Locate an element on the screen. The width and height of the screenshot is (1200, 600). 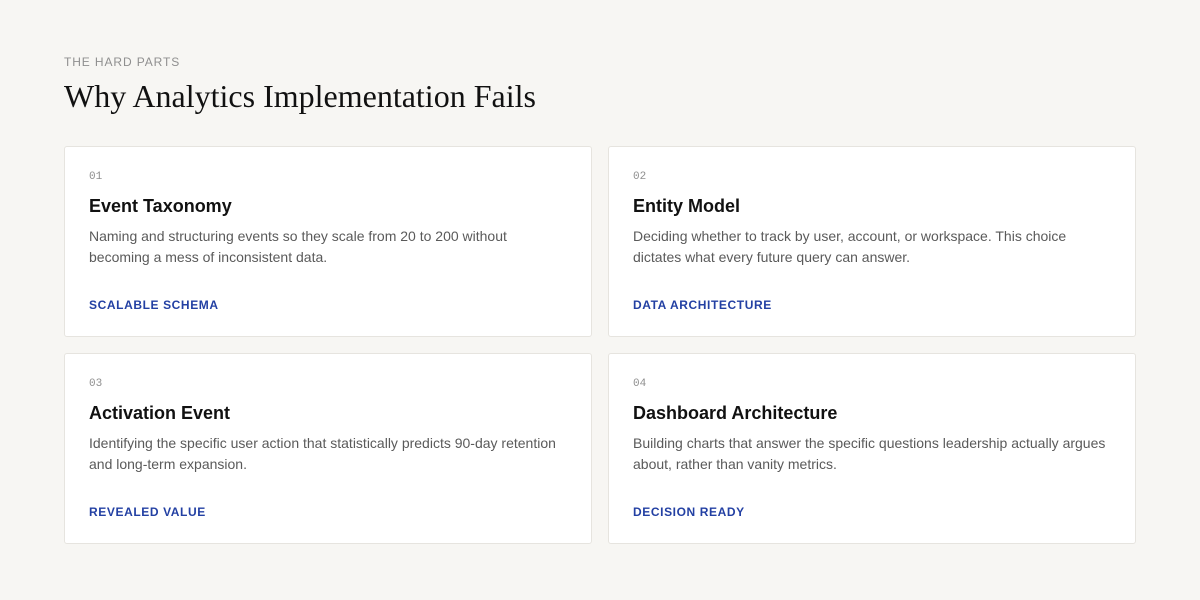
card-tag-link: REVEALED VALUE is located at coordinates (147, 512).